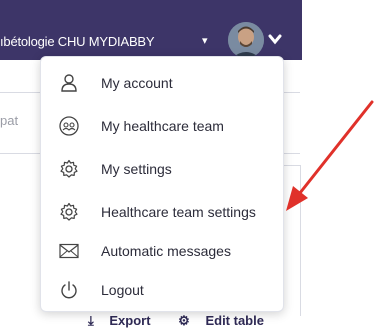 The height and width of the screenshot is (329, 376). I want to click on menu-item-automatic-messages: Automatic messages, so click(162, 251).